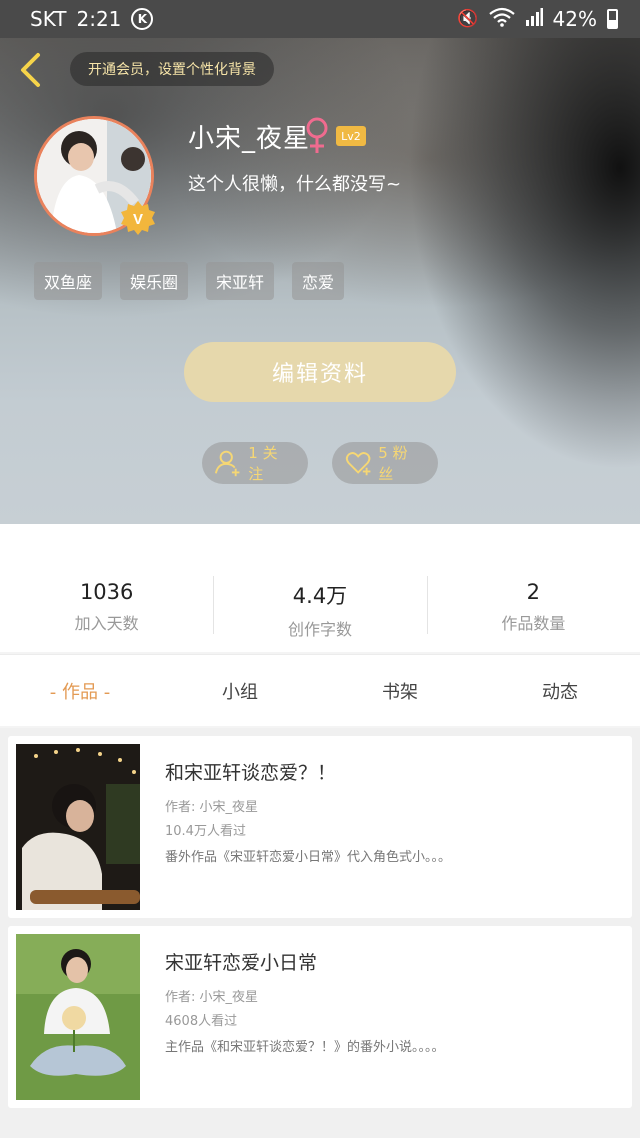 Image resolution: width=640 pixels, height=1138 pixels. I want to click on carrier-label: SKT, so click(48, 19).